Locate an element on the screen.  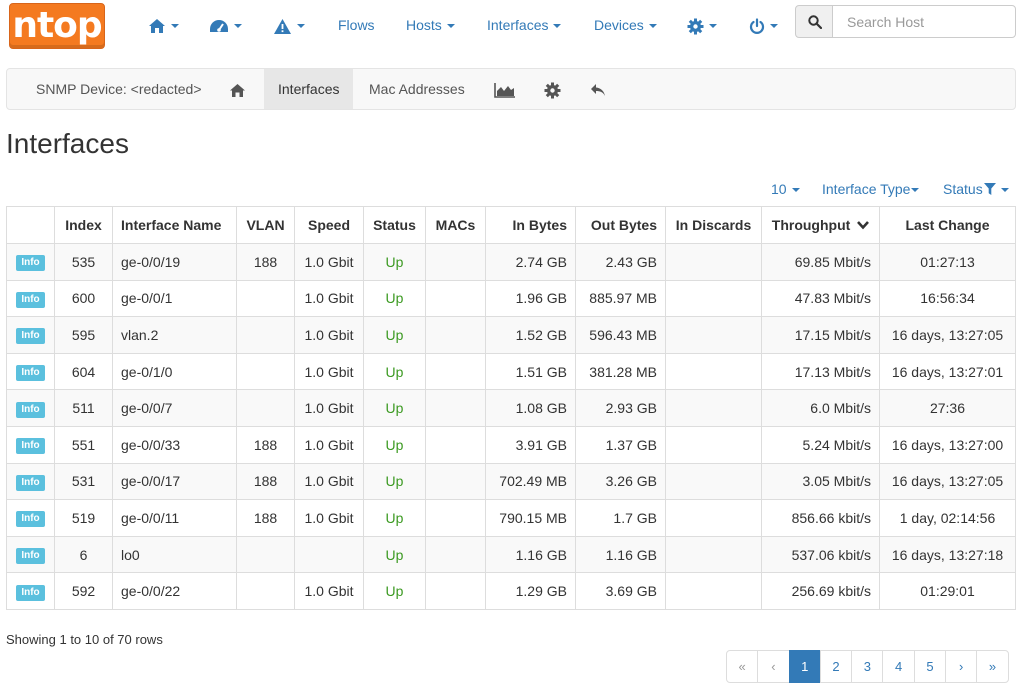
row-out-bytes: 1.7 GB is located at coordinates (620, 518).